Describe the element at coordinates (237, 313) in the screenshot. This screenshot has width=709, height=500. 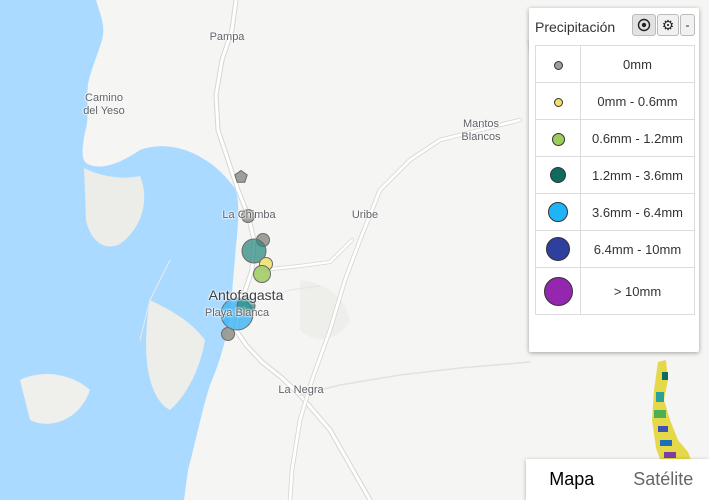
I see `place-label-playa-blanca: Playa Blanca` at that location.